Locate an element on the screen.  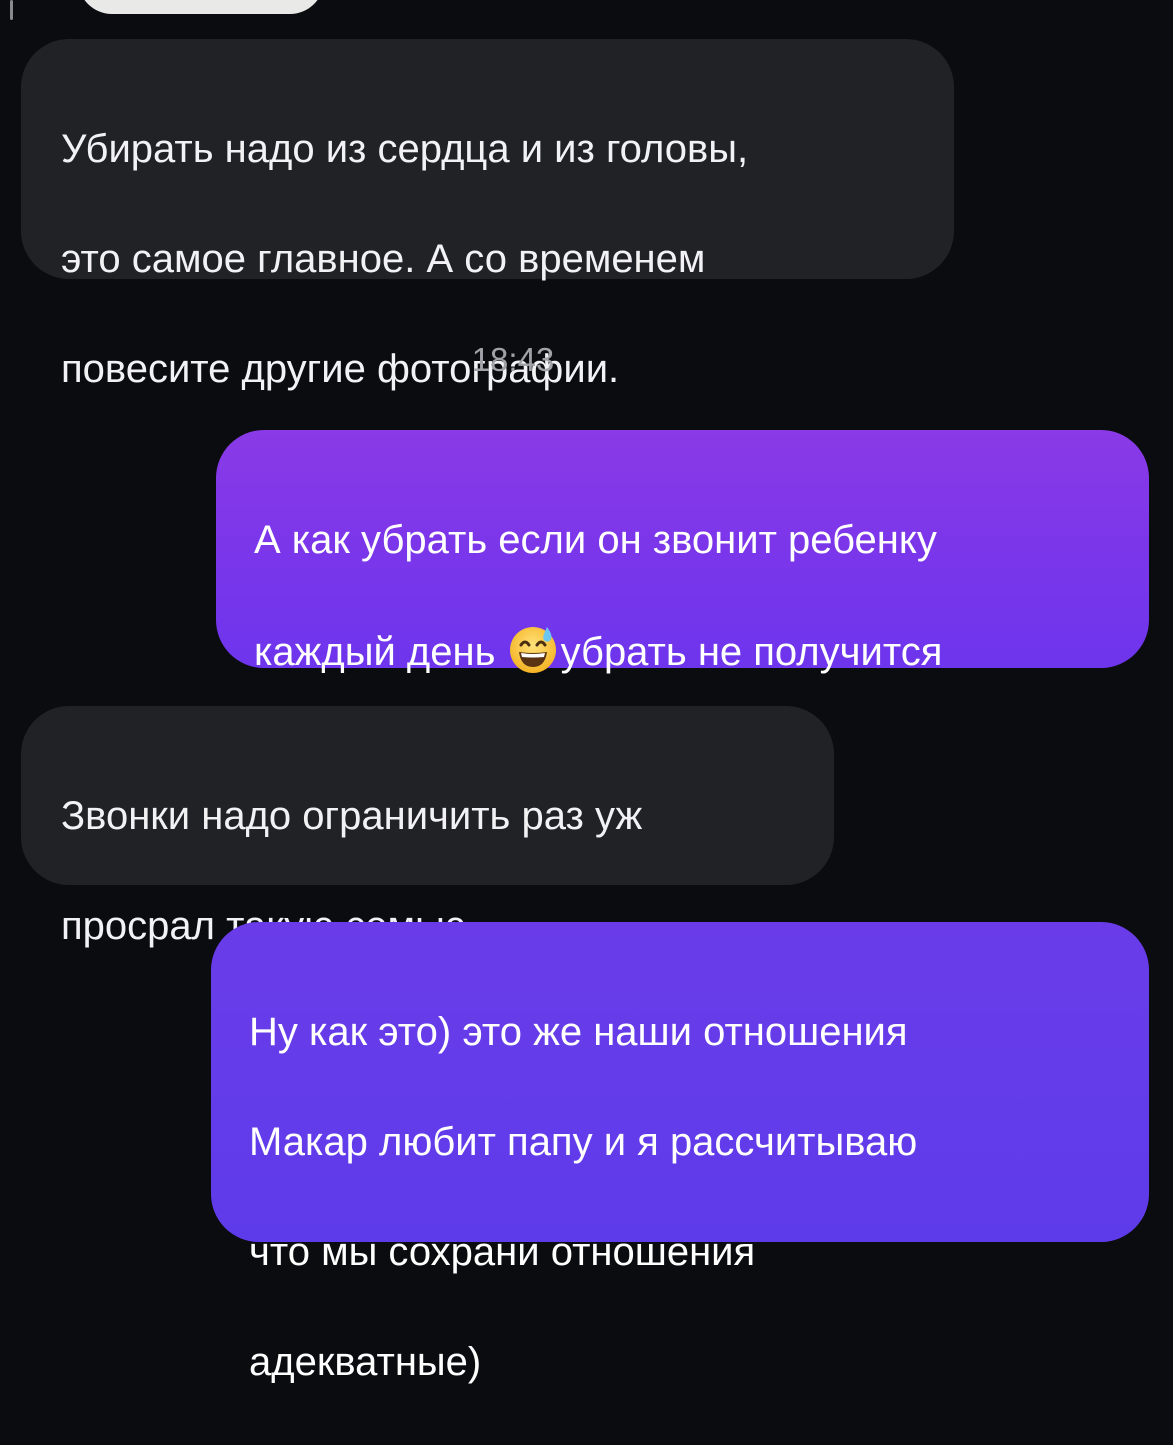
message-text-line: Ну как это) это же наши отношения is located at coordinates (578, 1032).